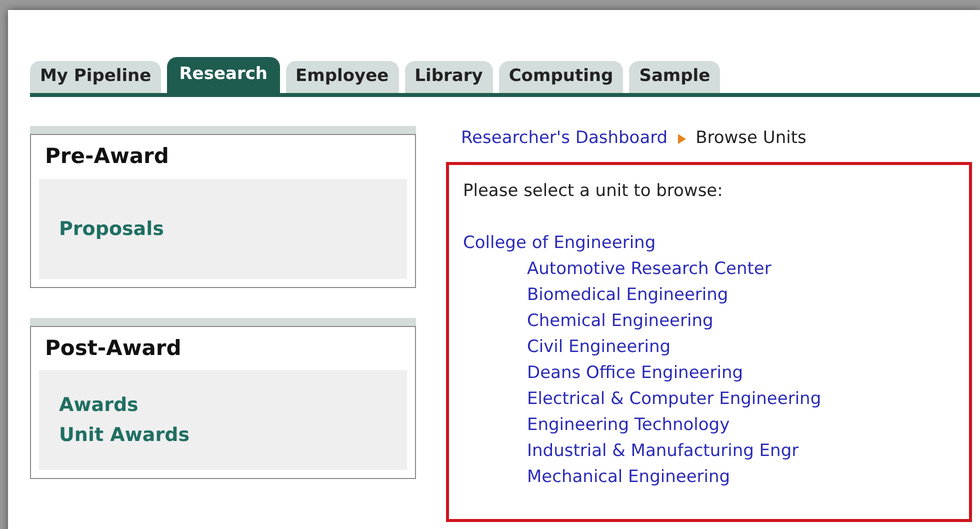 The width and height of the screenshot is (980, 529). Describe the element at coordinates (561, 77) in the screenshot. I see `tab: Computing` at that location.